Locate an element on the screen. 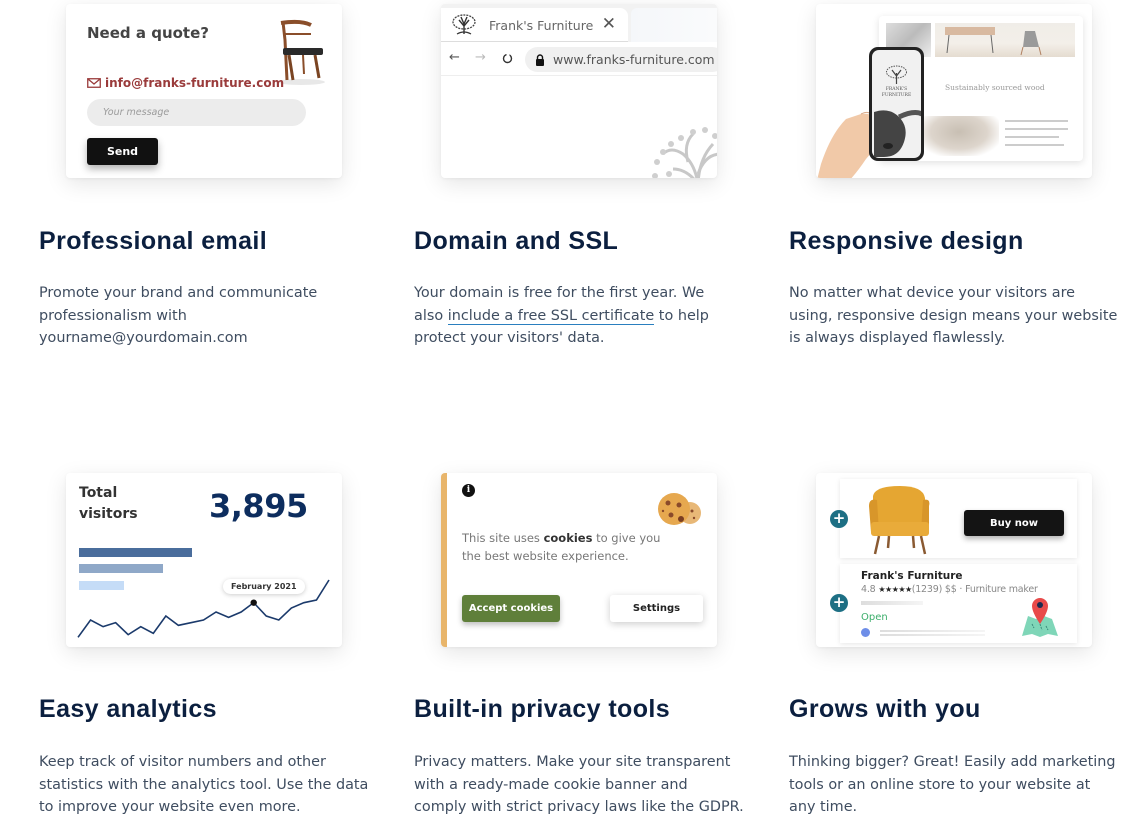 This screenshot has width=1145, height=816. browser-nav-bar: ← → www.franks-furniture.com is located at coordinates (579, 59).